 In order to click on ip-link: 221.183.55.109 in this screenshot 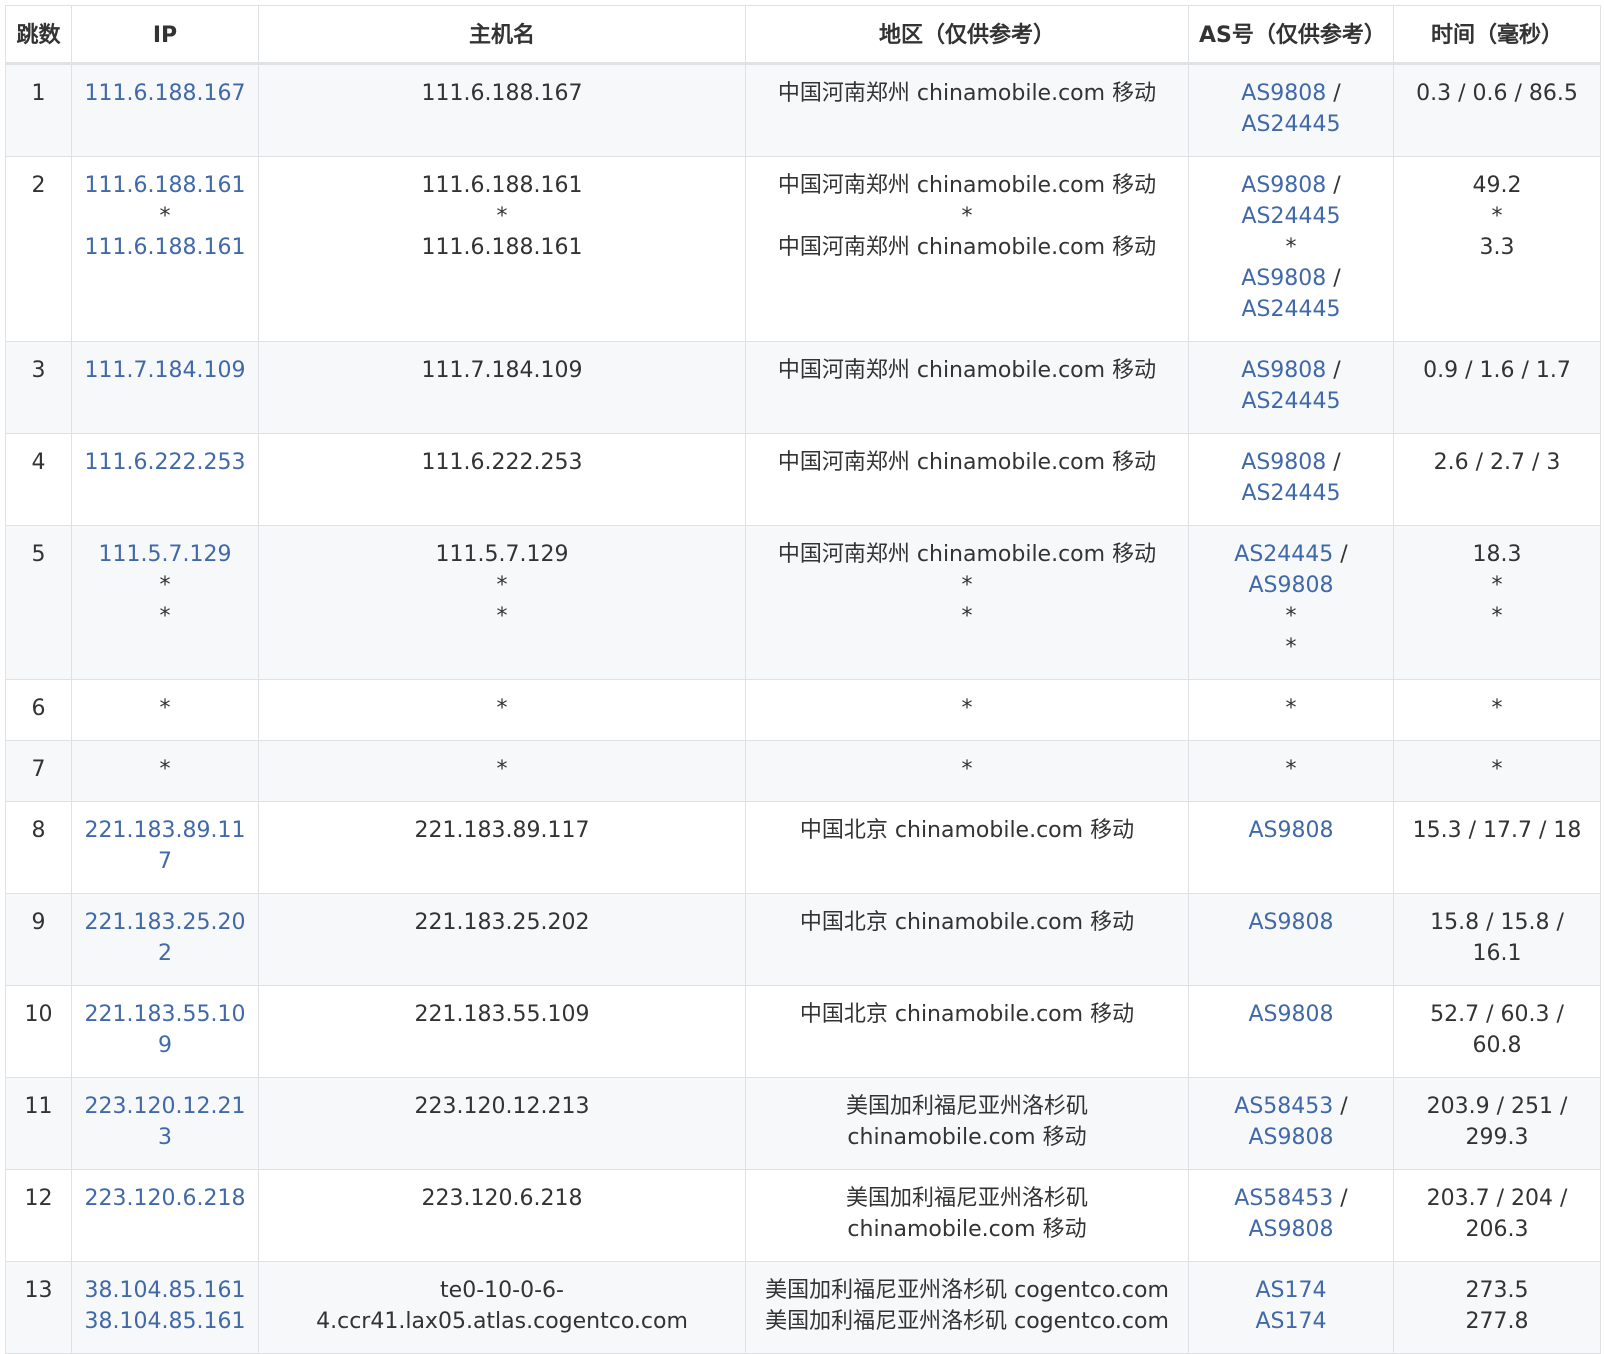, I will do `click(165, 1030)`.